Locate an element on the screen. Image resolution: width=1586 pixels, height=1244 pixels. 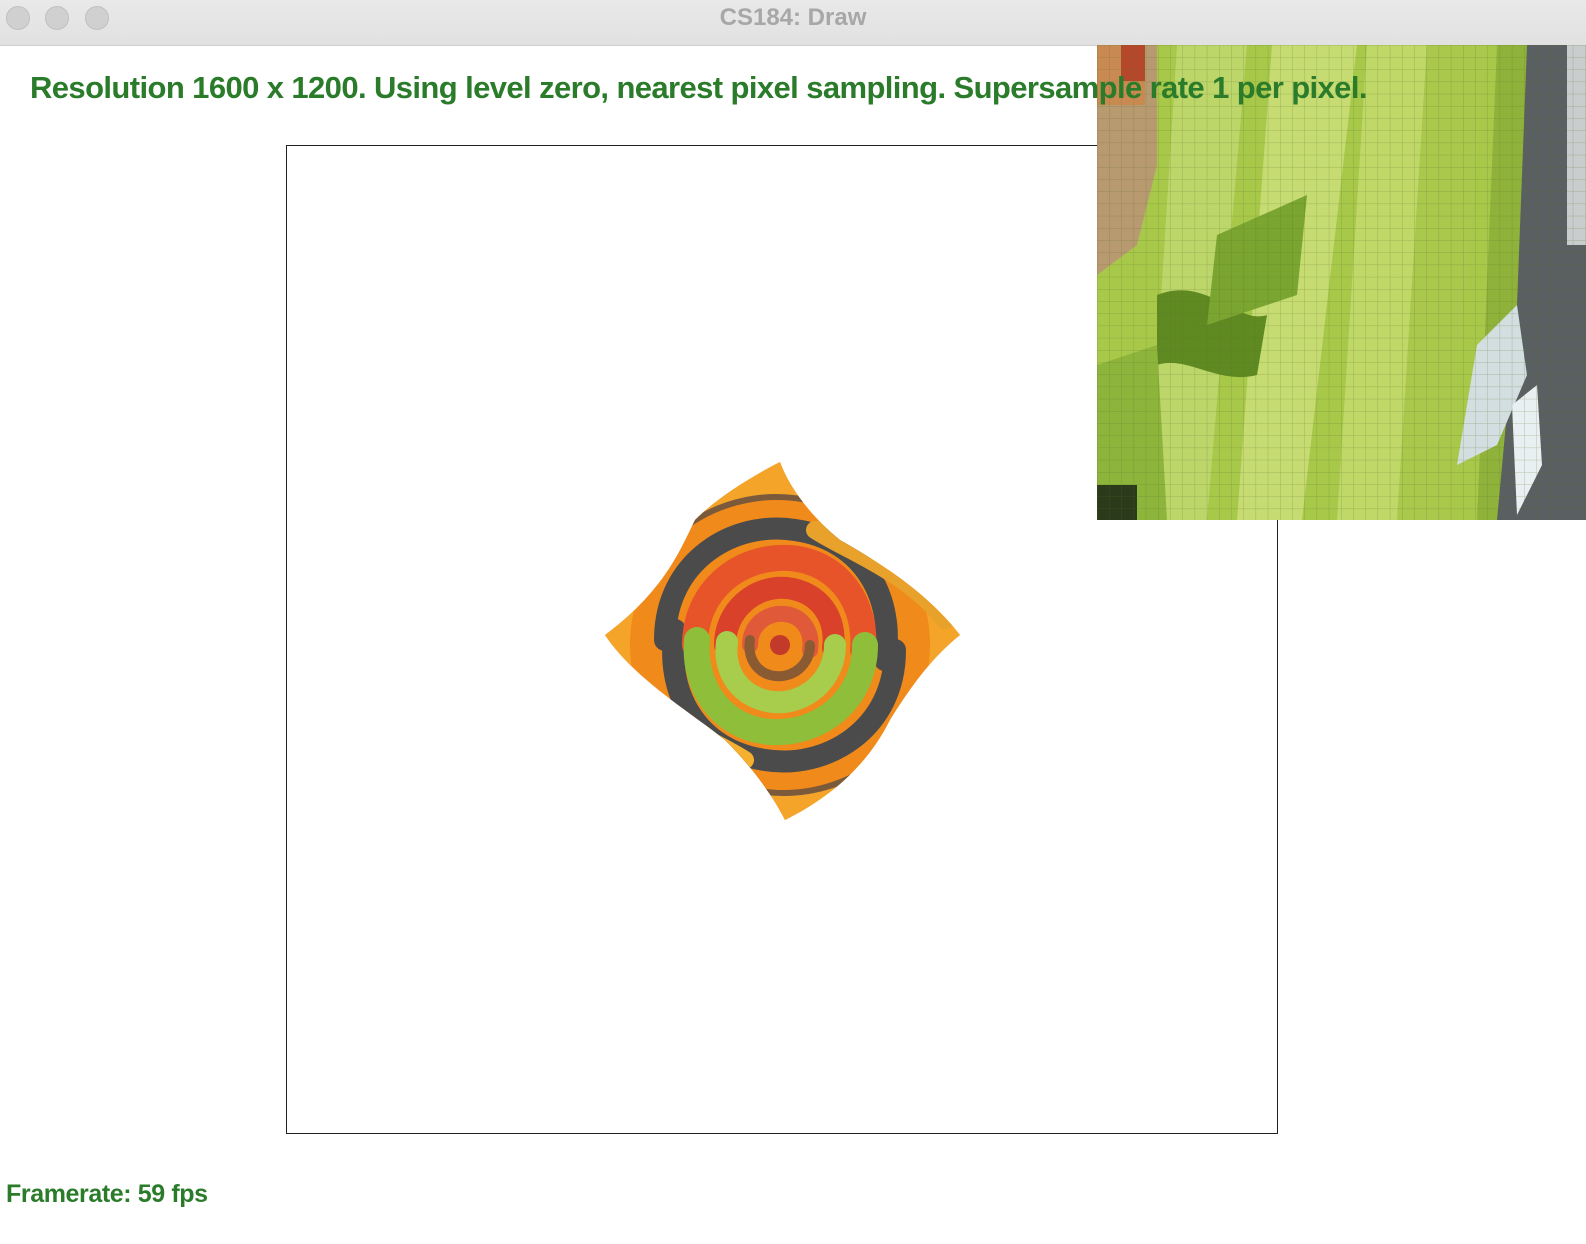
zoom-inset-image is located at coordinates (1341, 282).